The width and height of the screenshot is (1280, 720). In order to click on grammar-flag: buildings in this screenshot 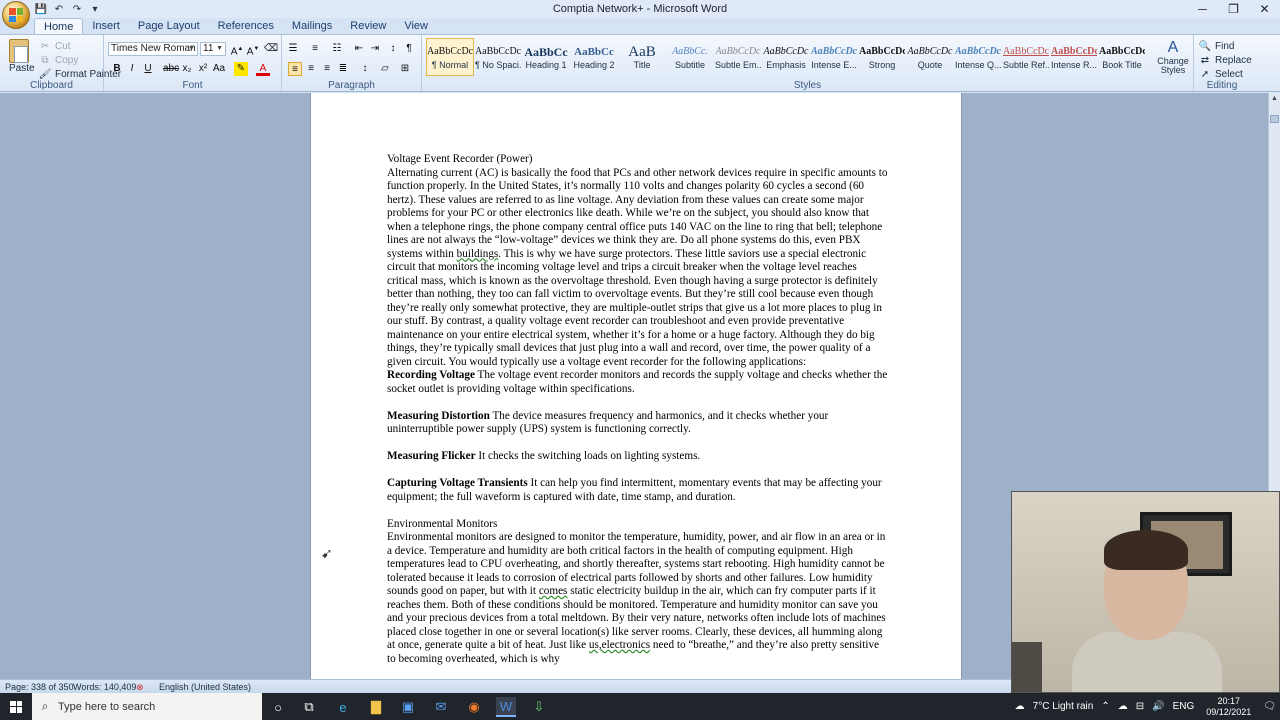, I will do `click(478, 254)`.